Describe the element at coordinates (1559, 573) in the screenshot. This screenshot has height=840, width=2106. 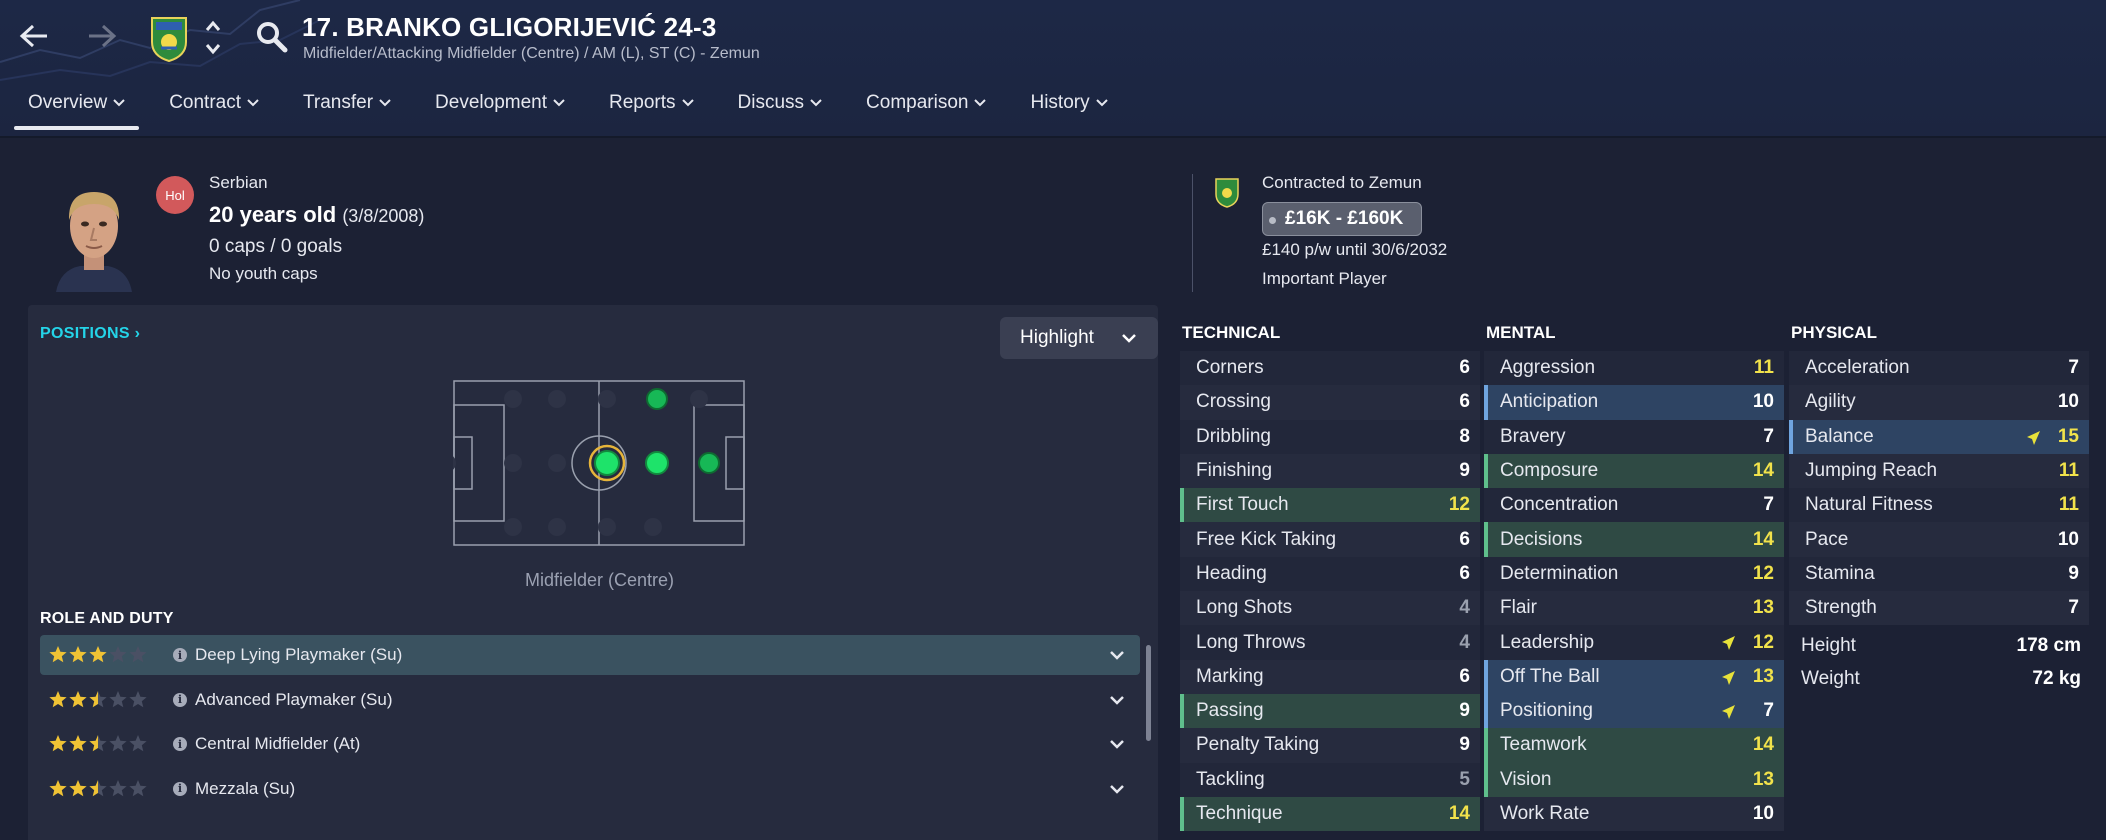
I see `attribute-name: Determination` at that location.